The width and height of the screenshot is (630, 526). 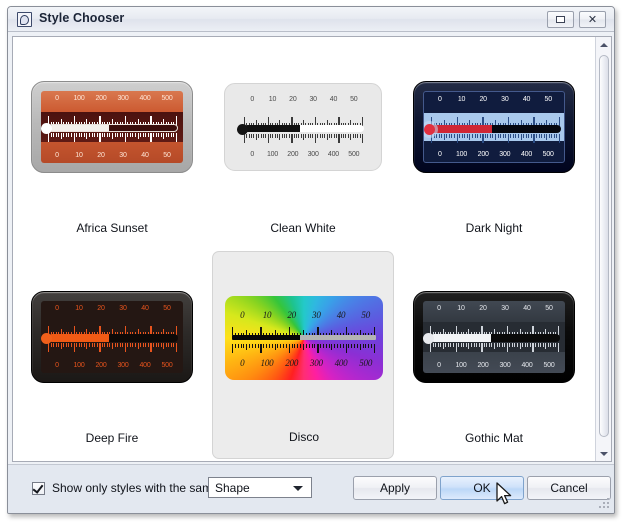 What do you see at coordinates (569, 488) in the screenshot?
I see `cancel-button: Cancel` at bounding box center [569, 488].